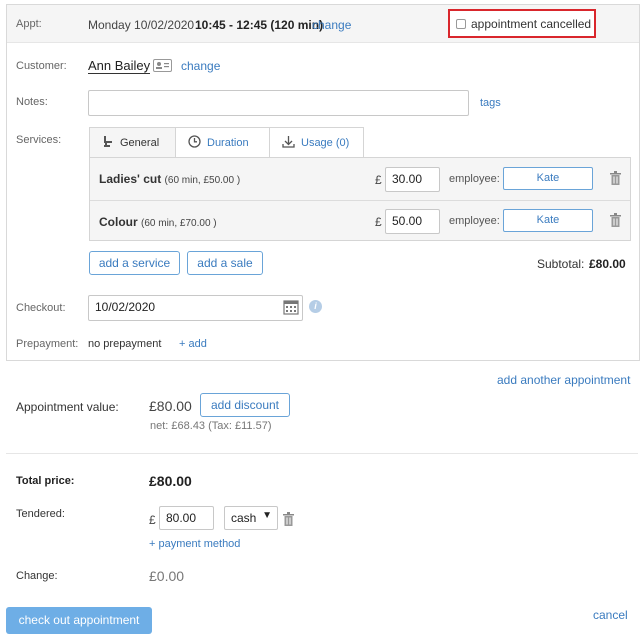 The width and height of the screenshot is (644, 640). What do you see at coordinates (152, 520) in the screenshot?
I see `tendered-currency: £` at bounding box center [152, 520].